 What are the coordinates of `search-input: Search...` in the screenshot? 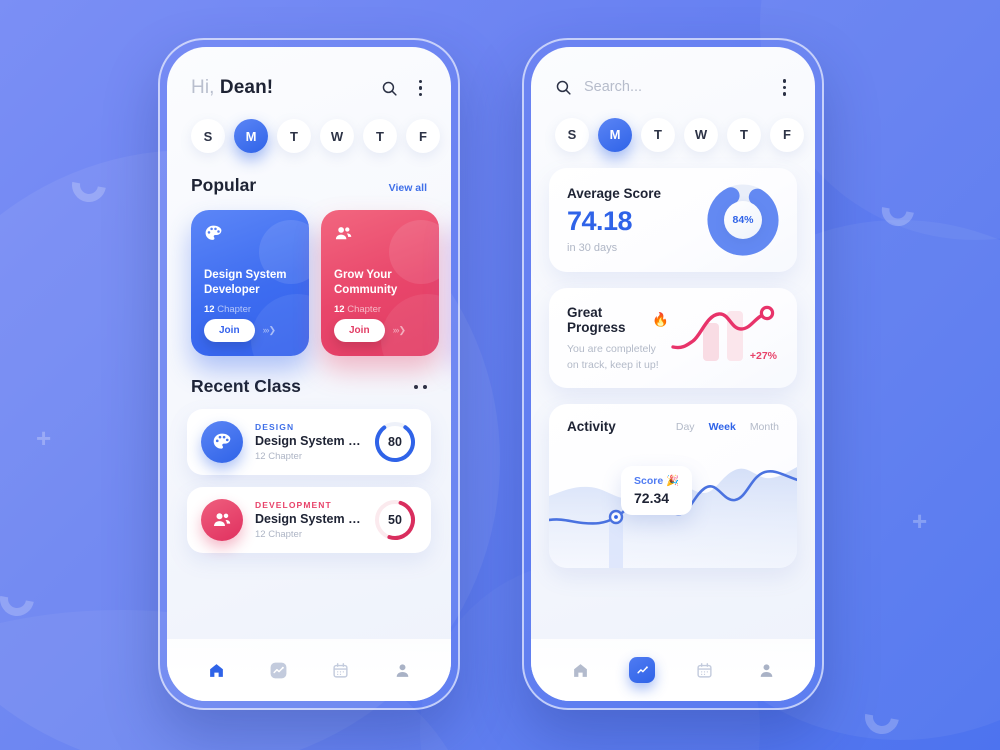 It's located at (598, 87).